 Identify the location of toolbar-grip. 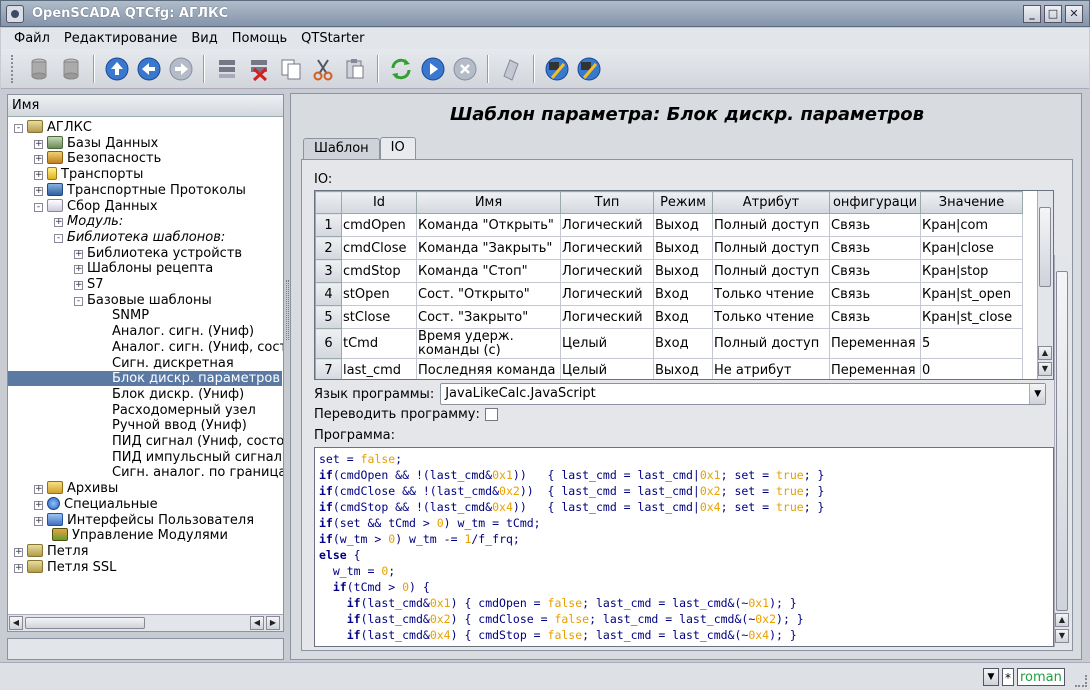
(13, 68).